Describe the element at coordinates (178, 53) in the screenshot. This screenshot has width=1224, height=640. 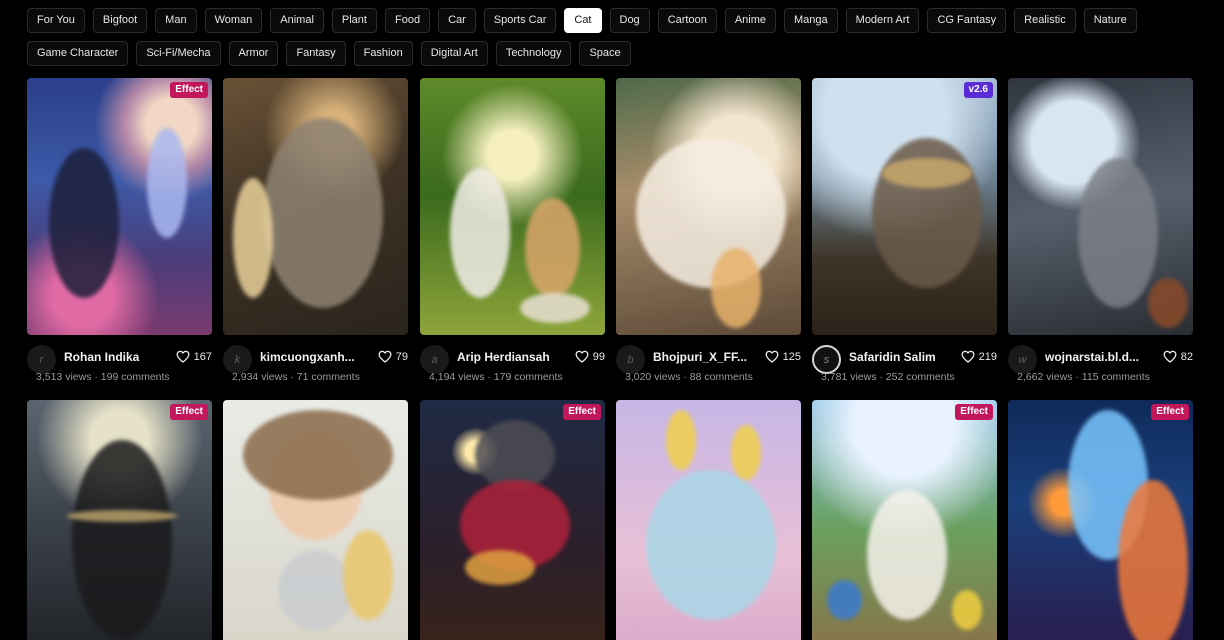
I see `category-chip: Sci-Fi/Mecha` at that location.